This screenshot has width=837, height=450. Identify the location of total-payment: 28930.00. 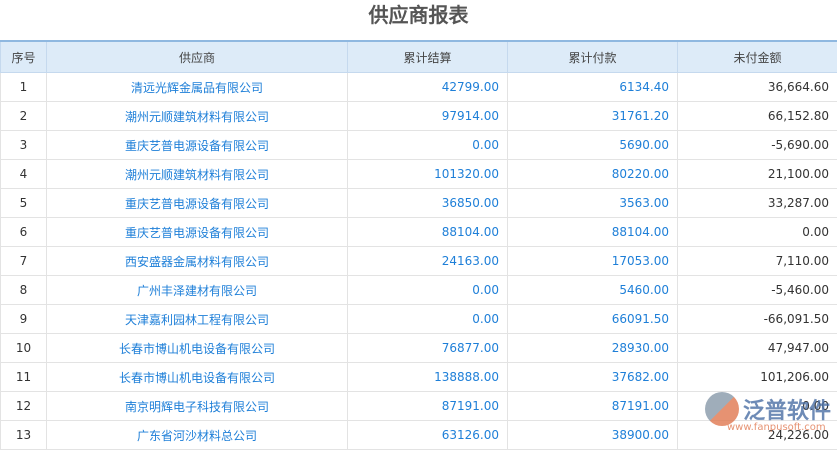
(593, 348).